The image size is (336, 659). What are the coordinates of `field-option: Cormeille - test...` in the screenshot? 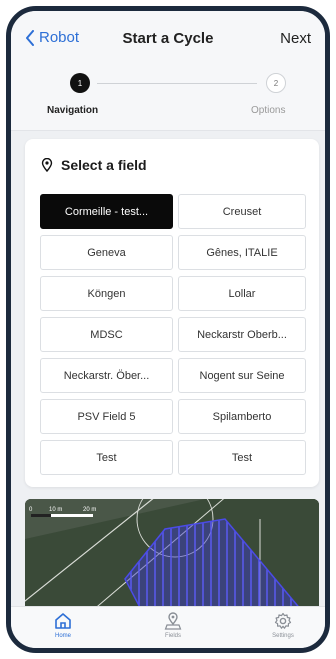 It's located at (106, 211).